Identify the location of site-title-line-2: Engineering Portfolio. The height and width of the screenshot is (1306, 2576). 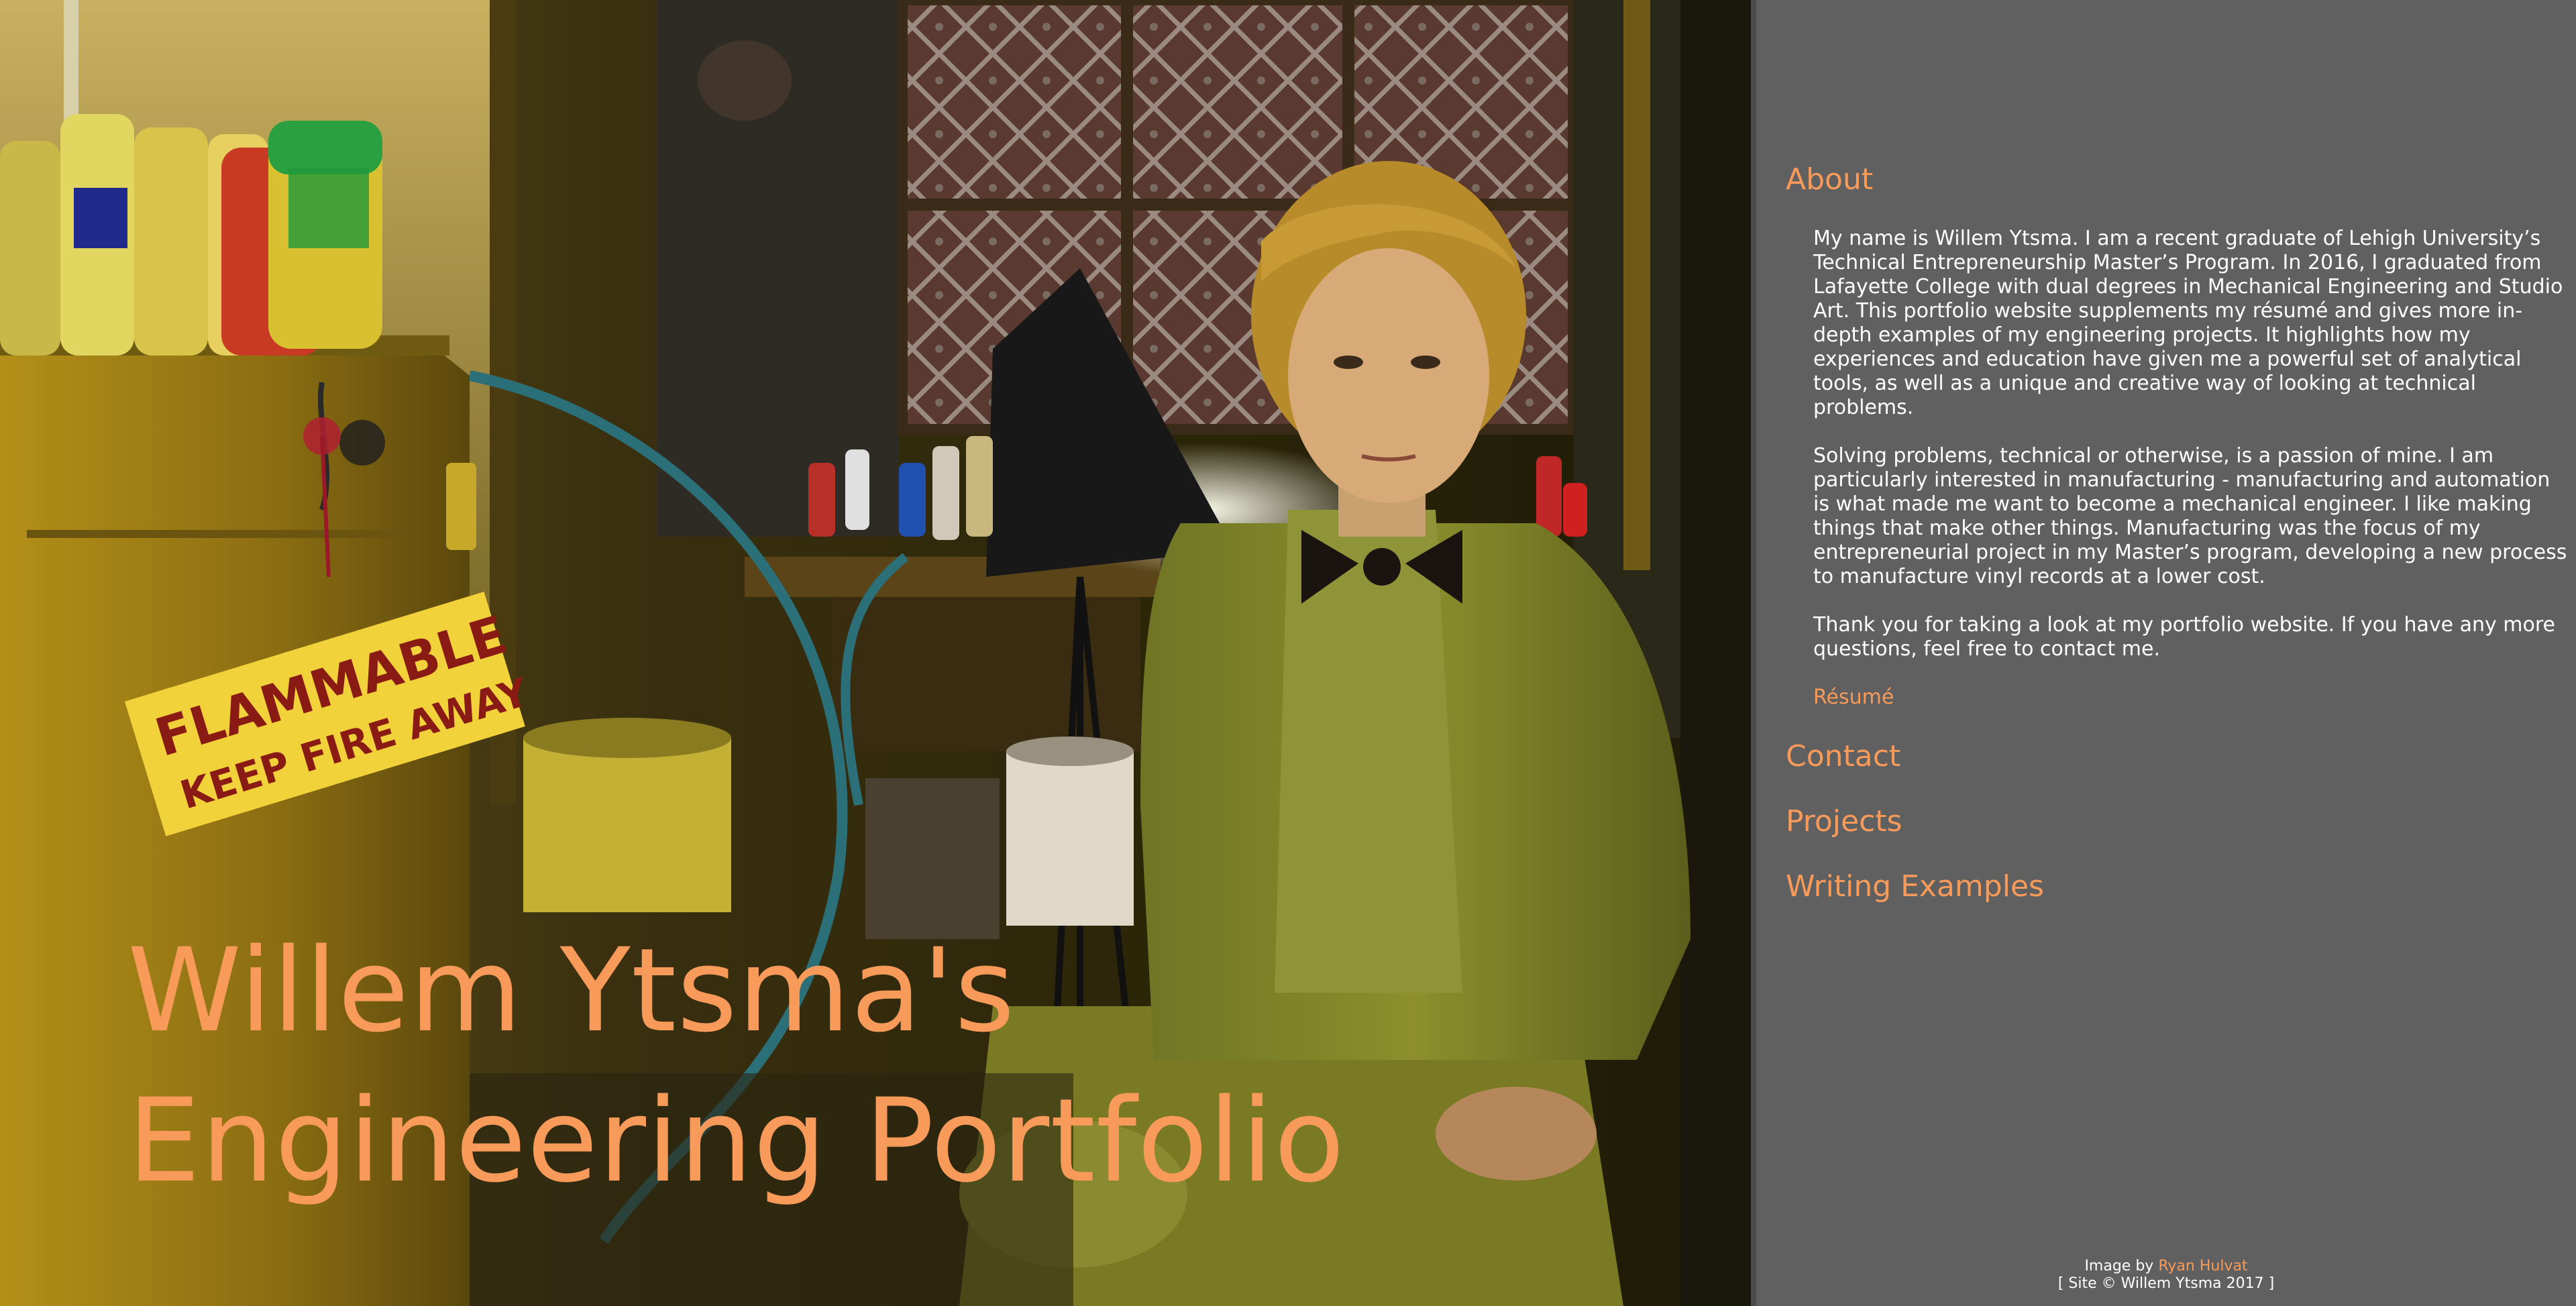
(736, 1140).